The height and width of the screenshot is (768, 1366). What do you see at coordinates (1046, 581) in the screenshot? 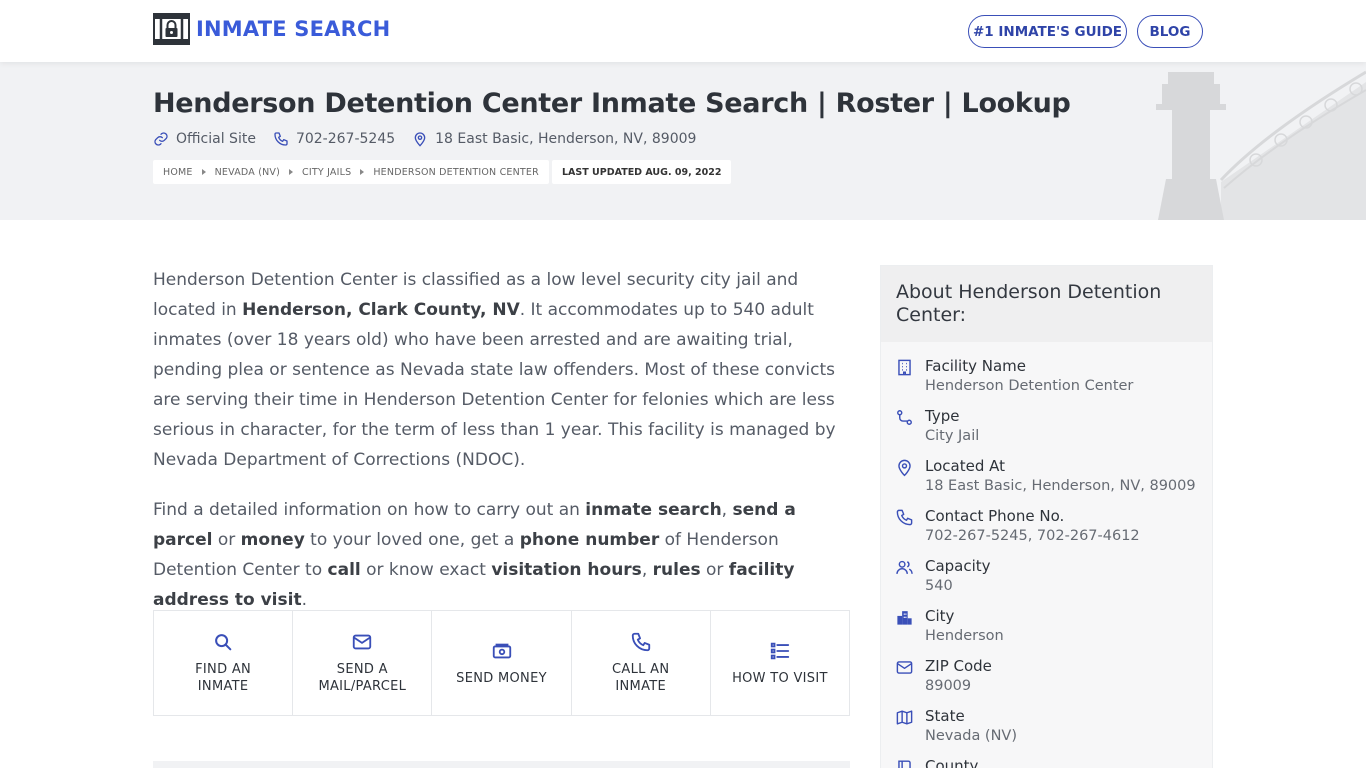
I see `fact-capacity: Capacity 540` at bounding box center [1046, 581].